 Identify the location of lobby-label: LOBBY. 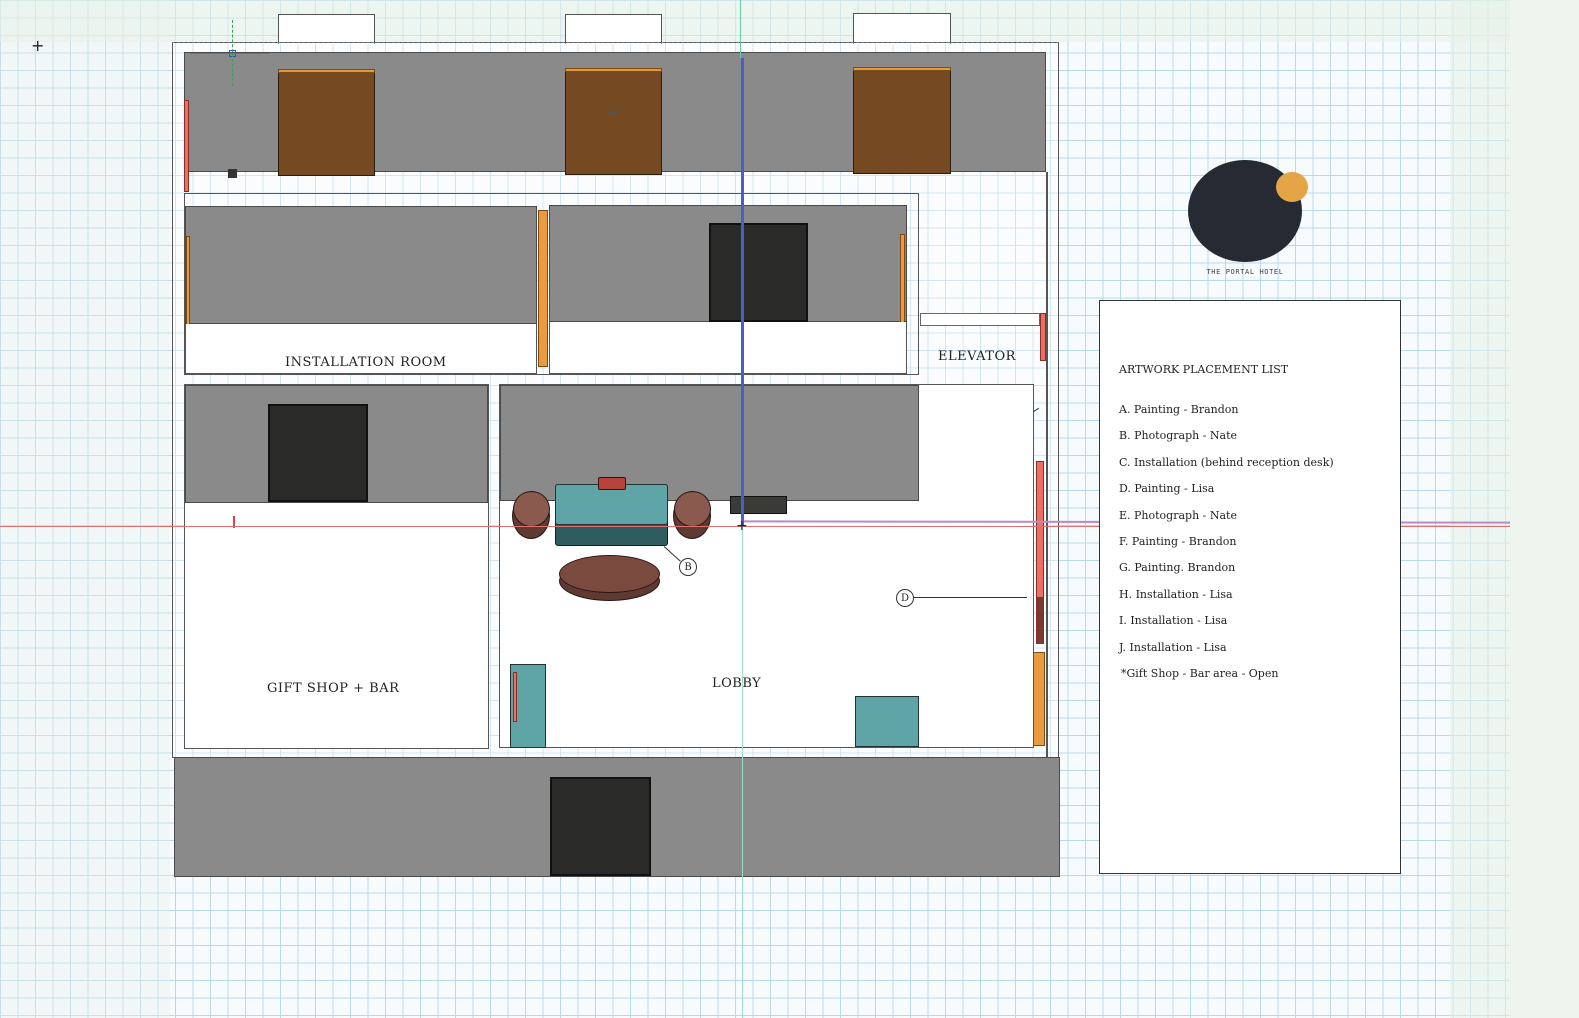
(737, 683).